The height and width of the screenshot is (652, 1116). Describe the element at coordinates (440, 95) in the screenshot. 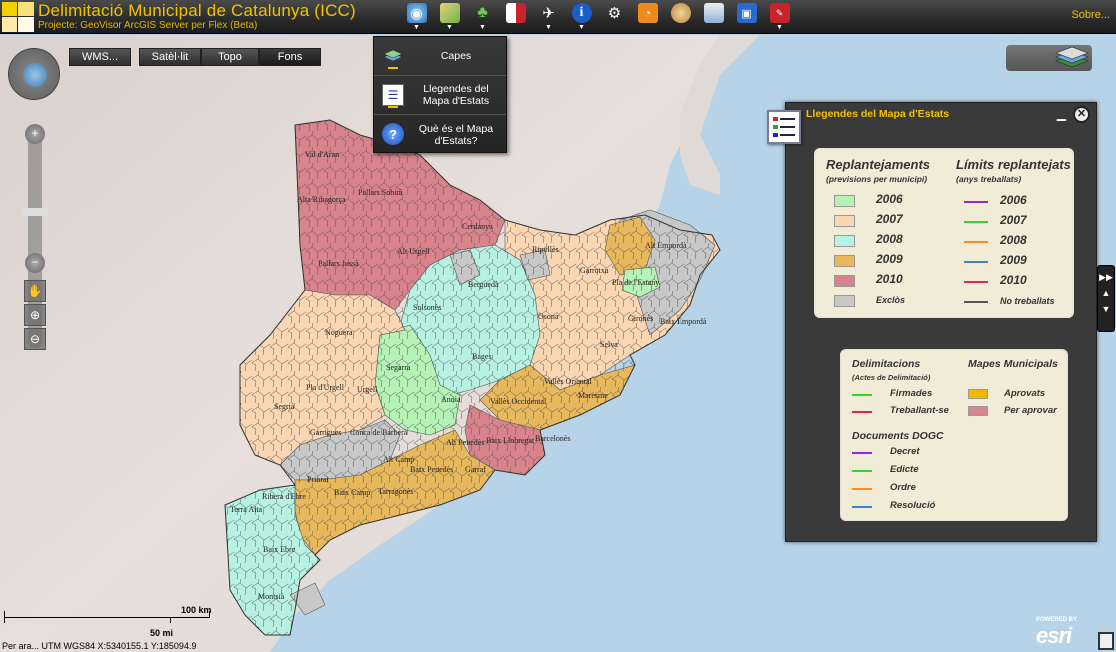

I see `menu-item-llegendes: ☰ Llegendes del Mapa d'Estats` at that location.